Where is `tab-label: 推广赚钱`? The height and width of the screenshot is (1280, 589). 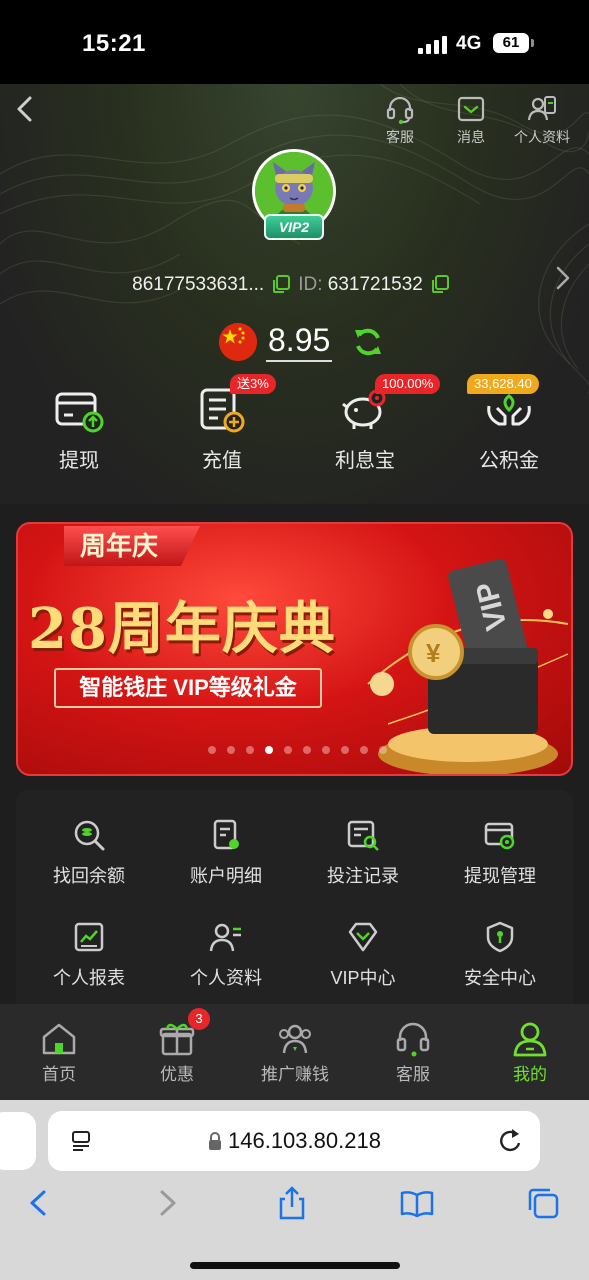
tab-label: 推广赚钱 is located at coordinates (295, 1074).